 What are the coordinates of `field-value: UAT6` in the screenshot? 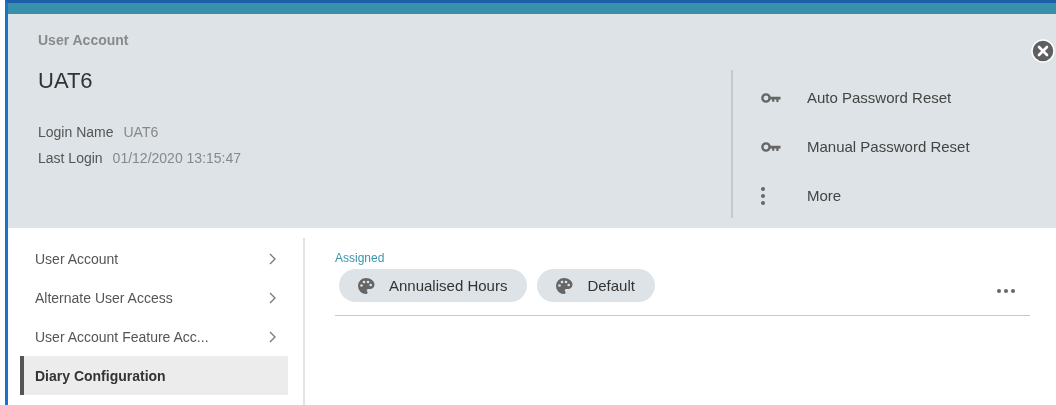 It's located at (141, 132).